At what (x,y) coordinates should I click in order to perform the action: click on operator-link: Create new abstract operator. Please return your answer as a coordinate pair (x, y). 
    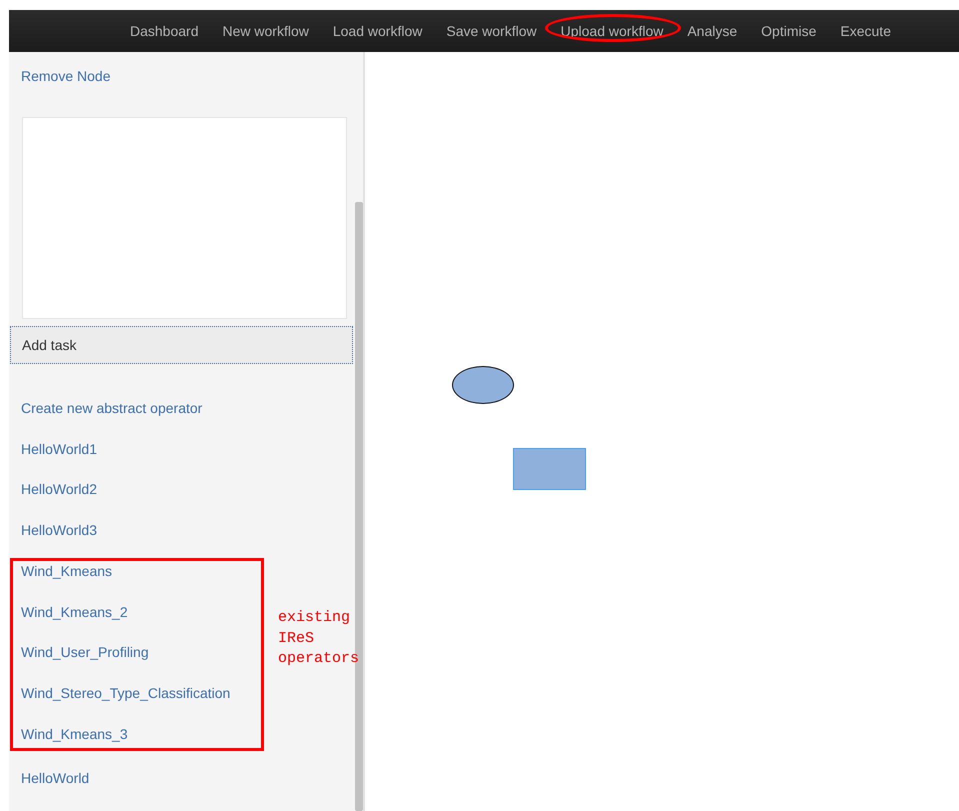
    Looking at the image, I should click on (182, 408).